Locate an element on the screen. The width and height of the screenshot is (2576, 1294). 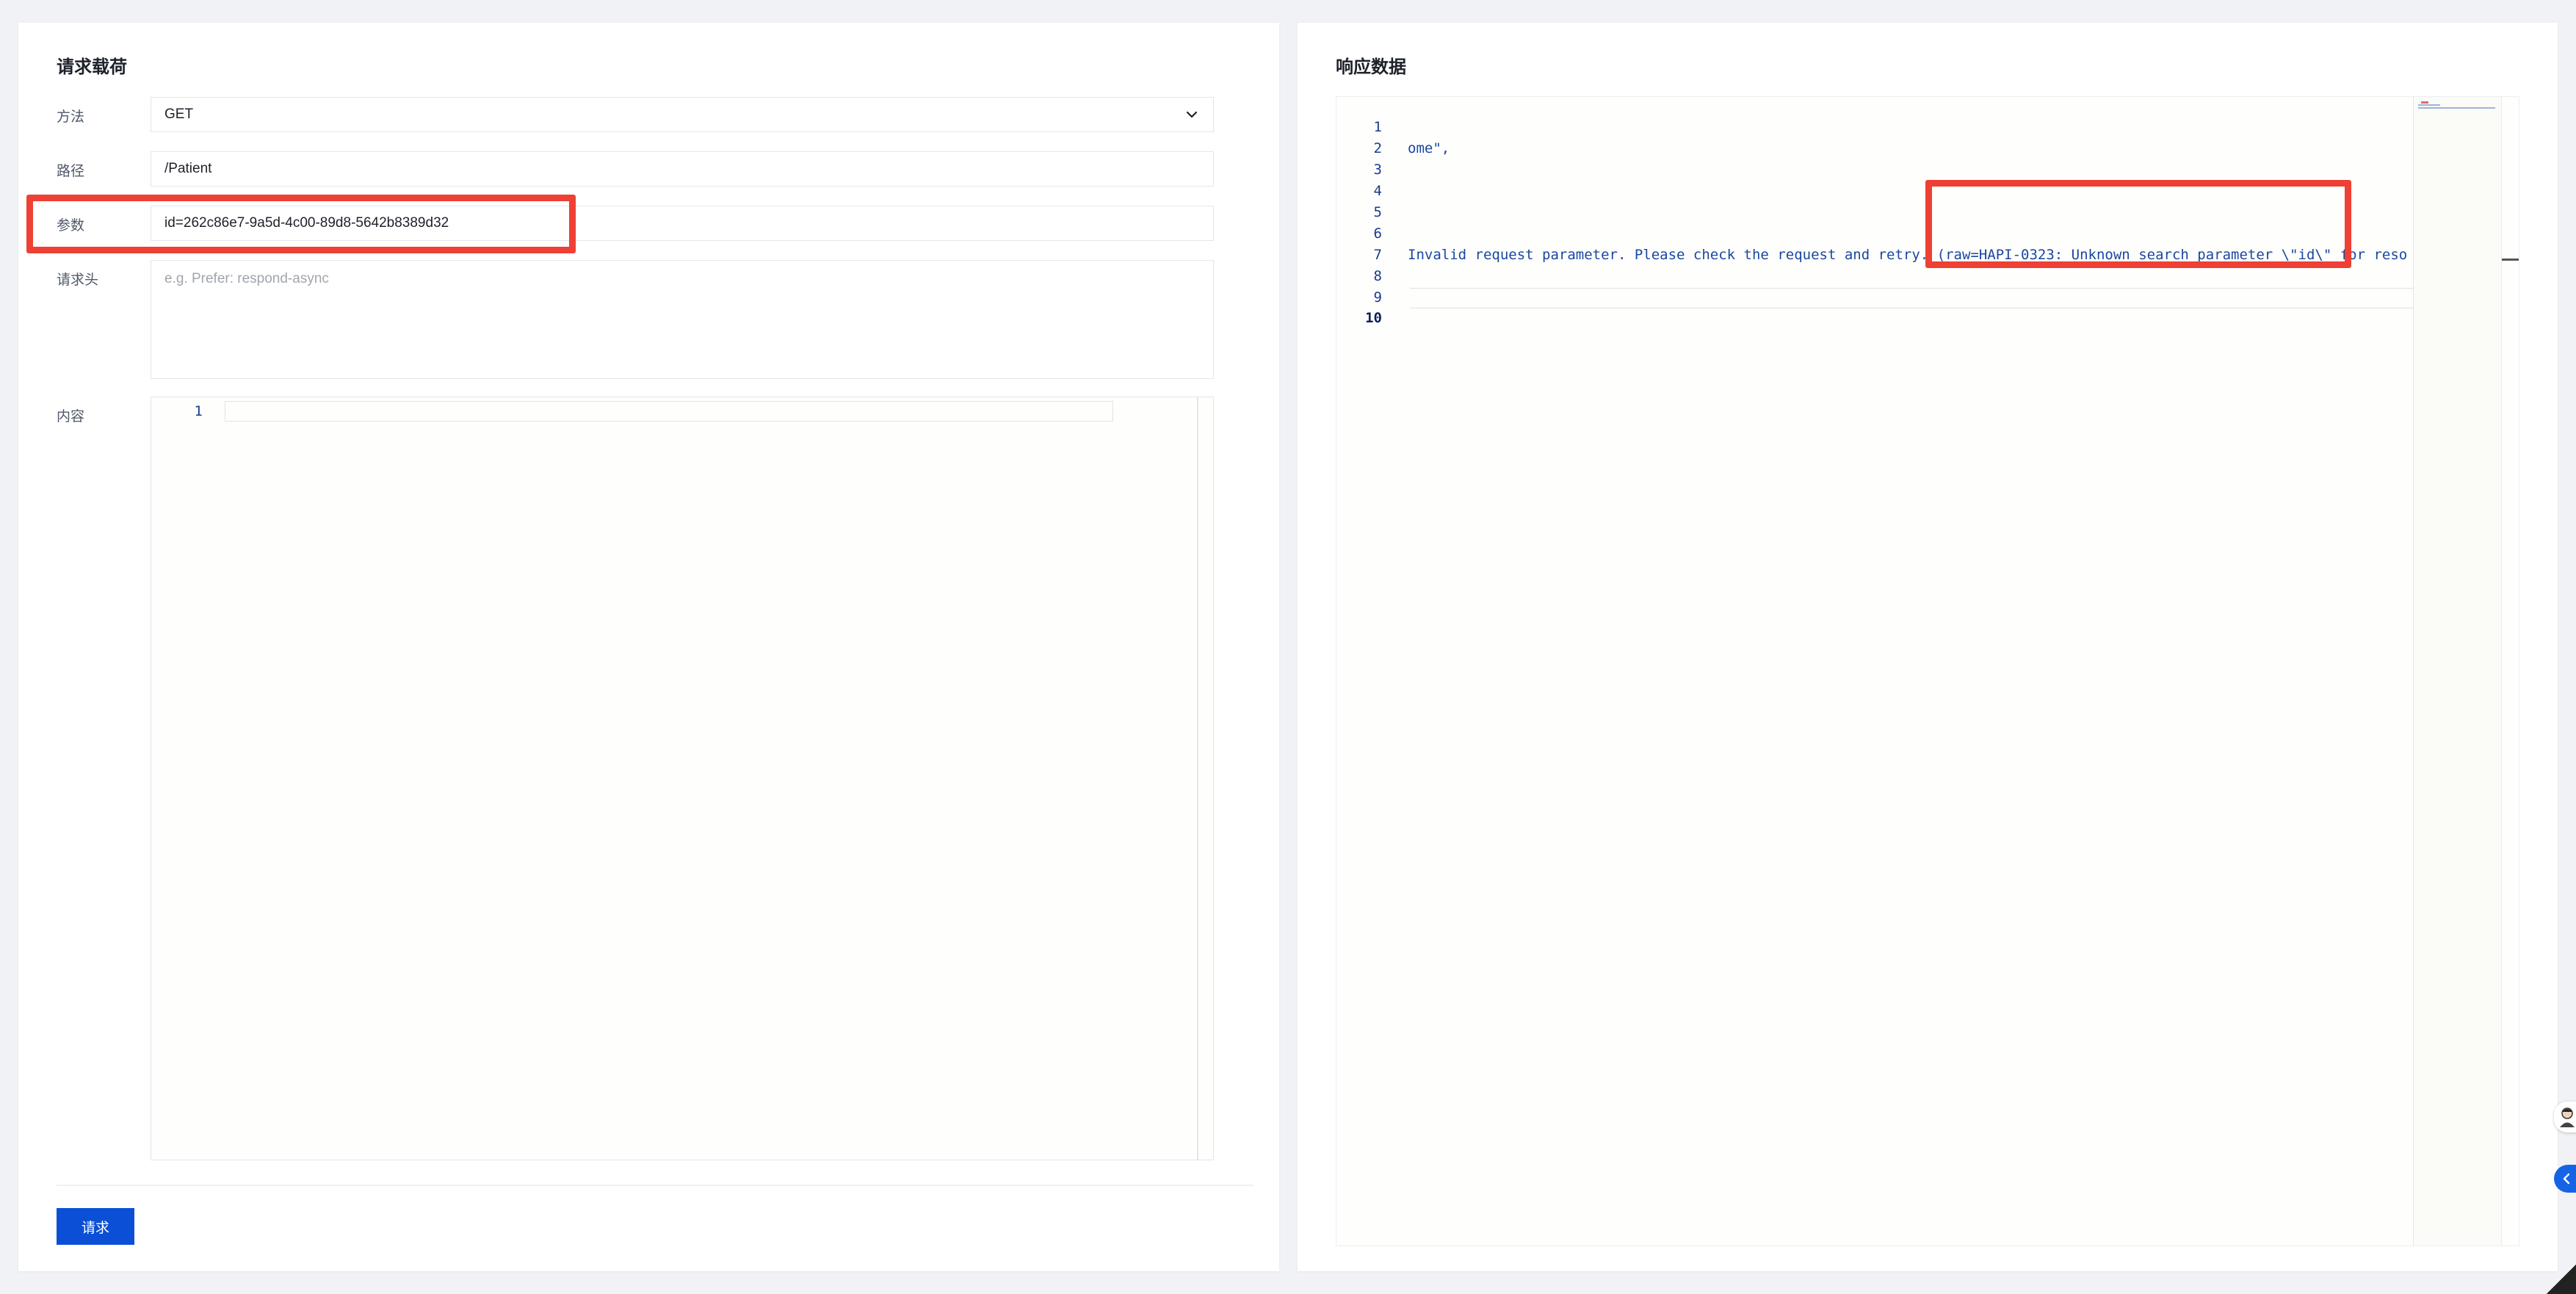
scrollbar-marker is located at coordinates (2510, 260).